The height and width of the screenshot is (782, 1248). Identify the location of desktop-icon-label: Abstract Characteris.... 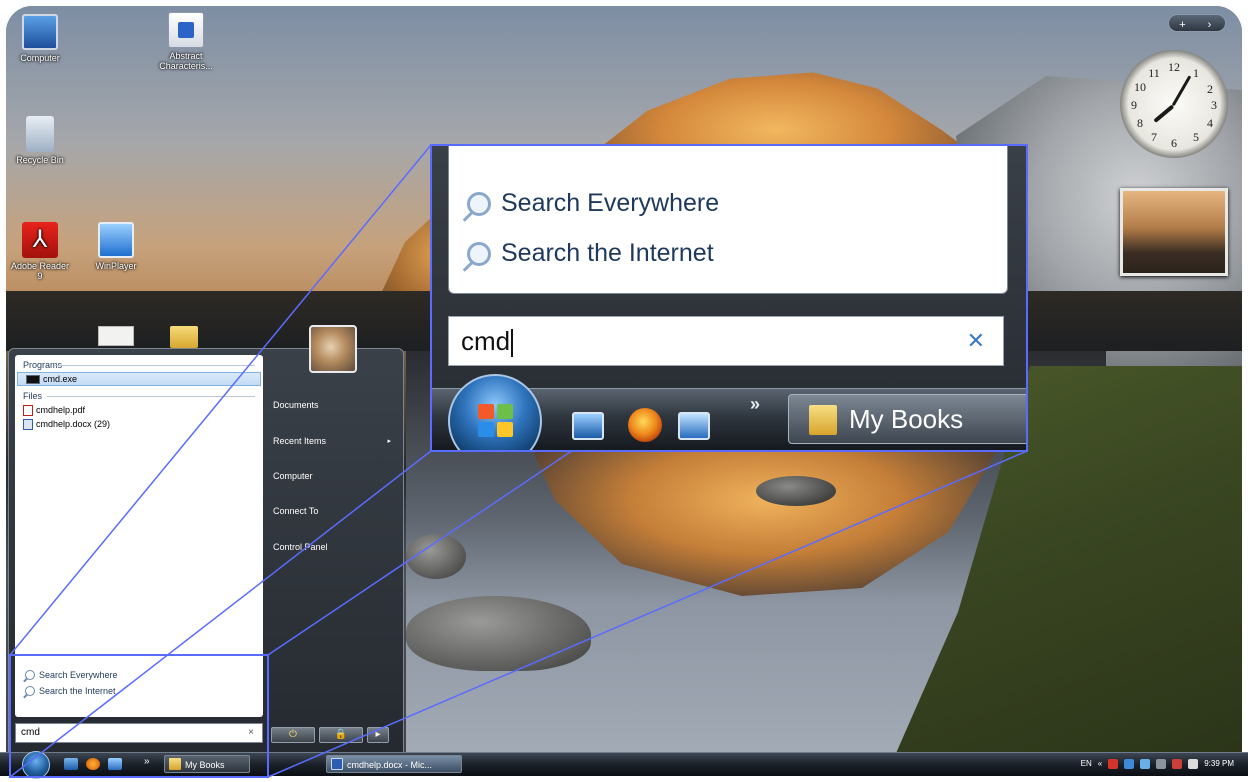
(186, 61).